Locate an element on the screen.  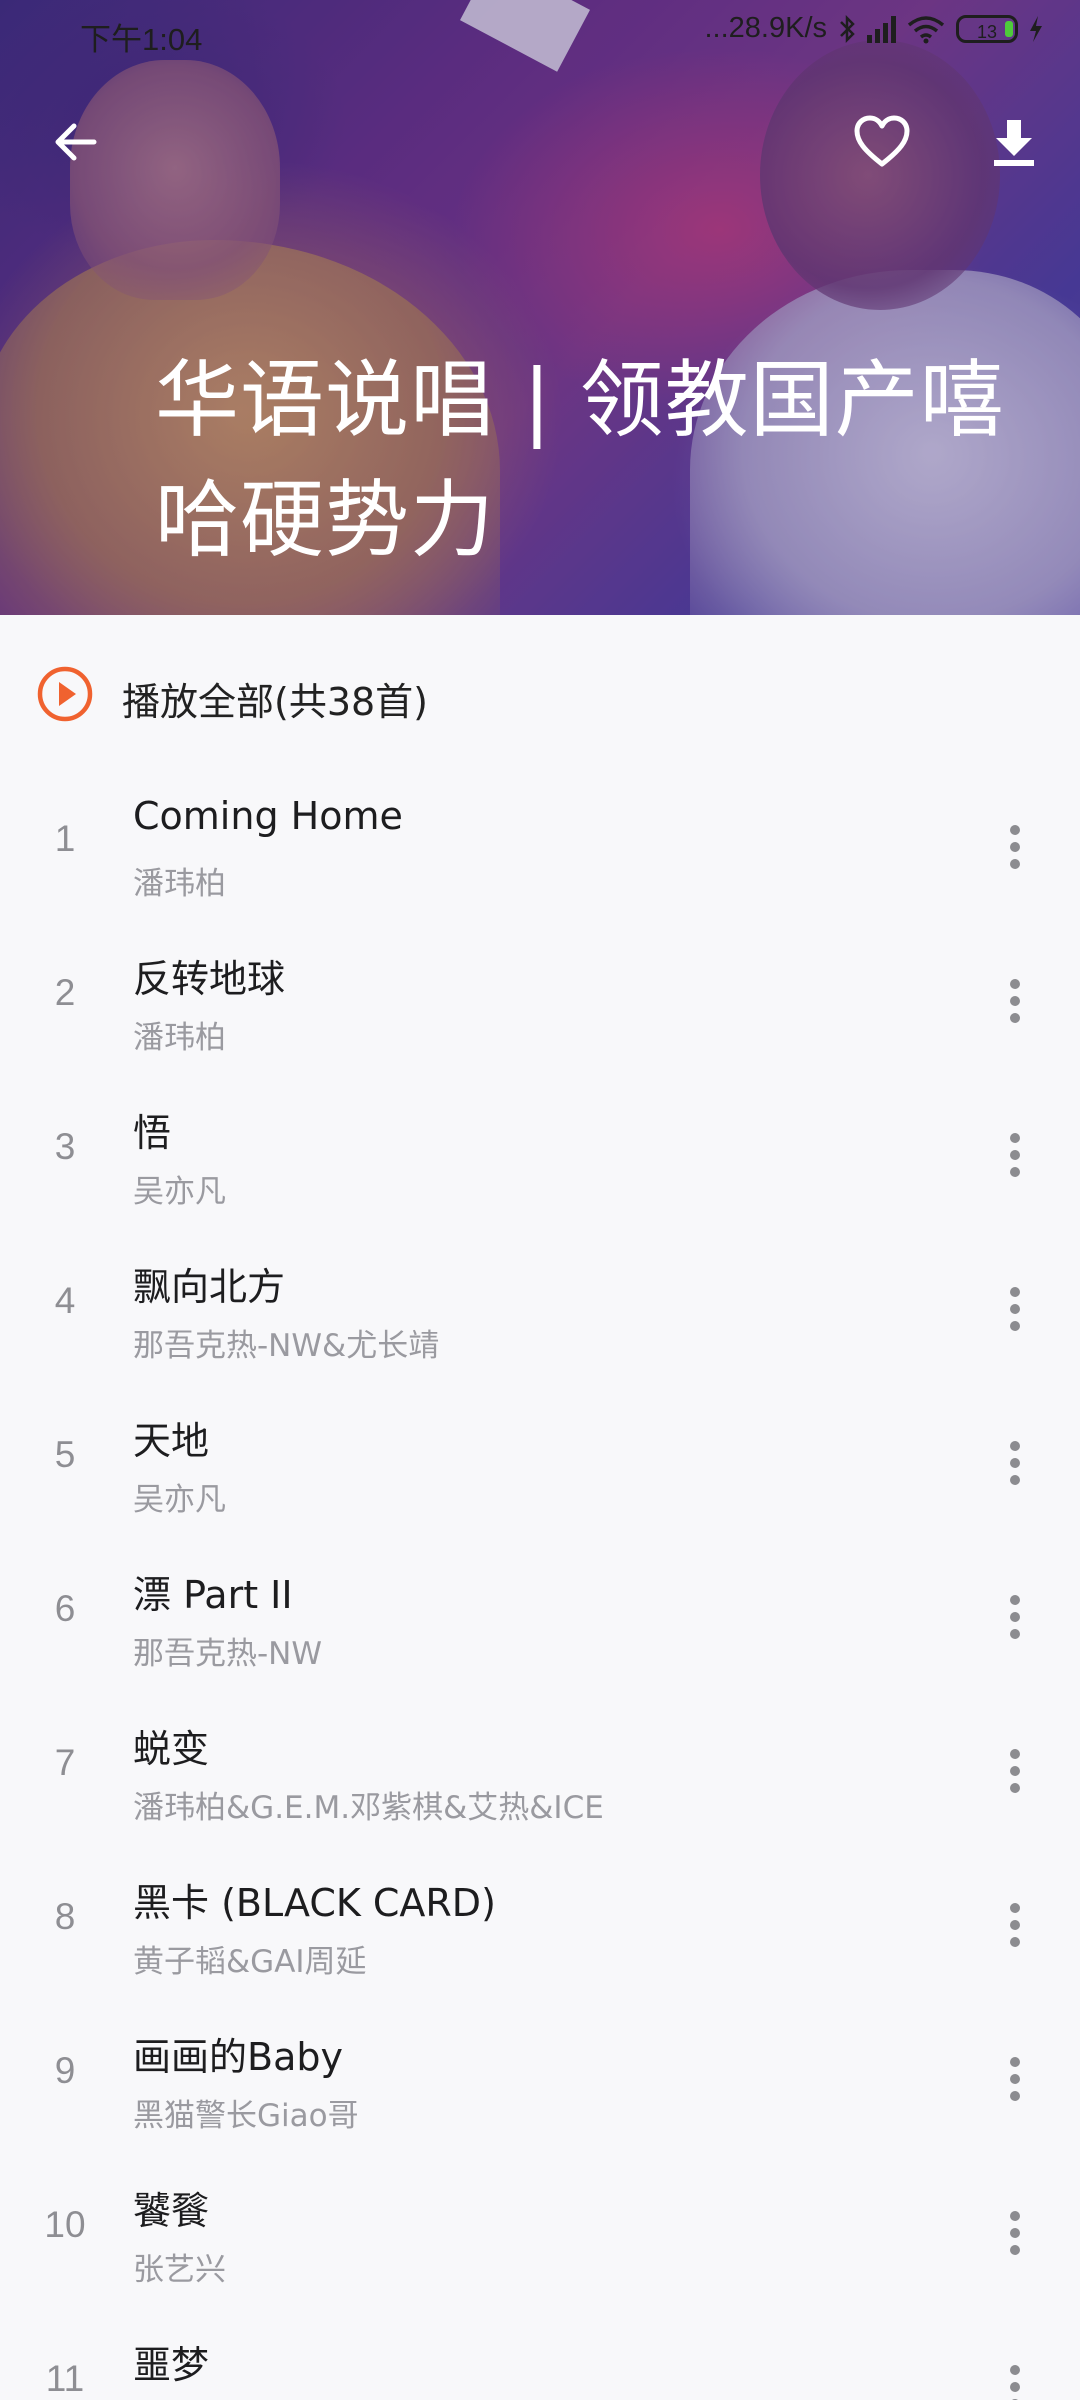
song-index: 10 is located at coordinates (65, 2224).